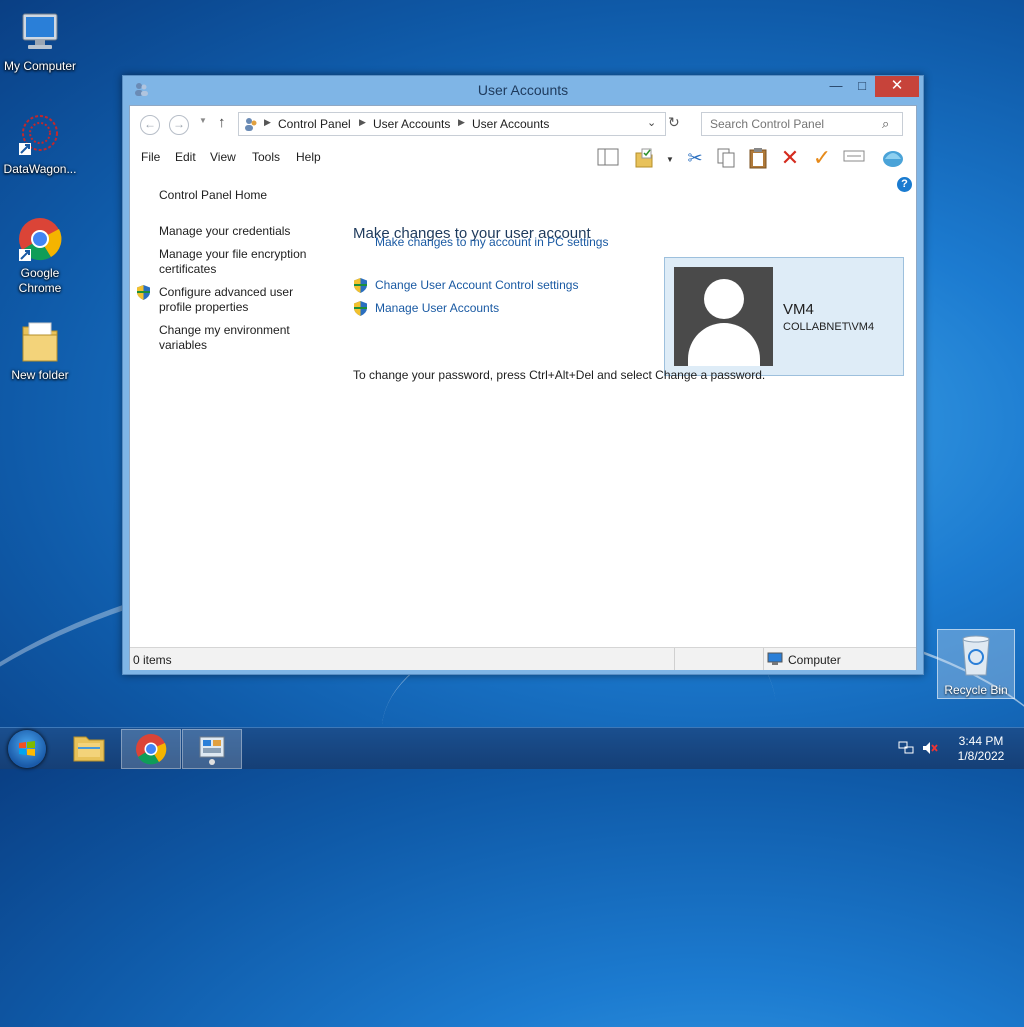 Image resolution: width=1024 pixels, height=1027 pixels. What do you see at coordinates (40, 66) in the screenshot?
I see `desktop-icon-label: My Computer` at bounding box center [40, 66].